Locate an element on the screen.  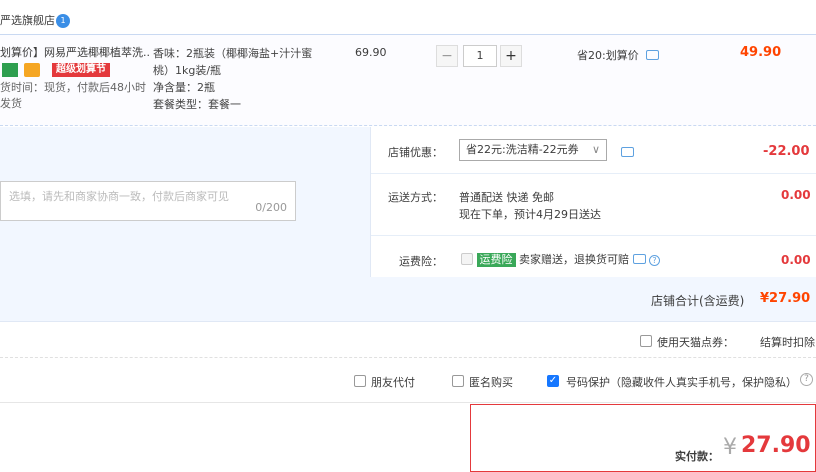
card-icon is located at coordinates (32, 70).